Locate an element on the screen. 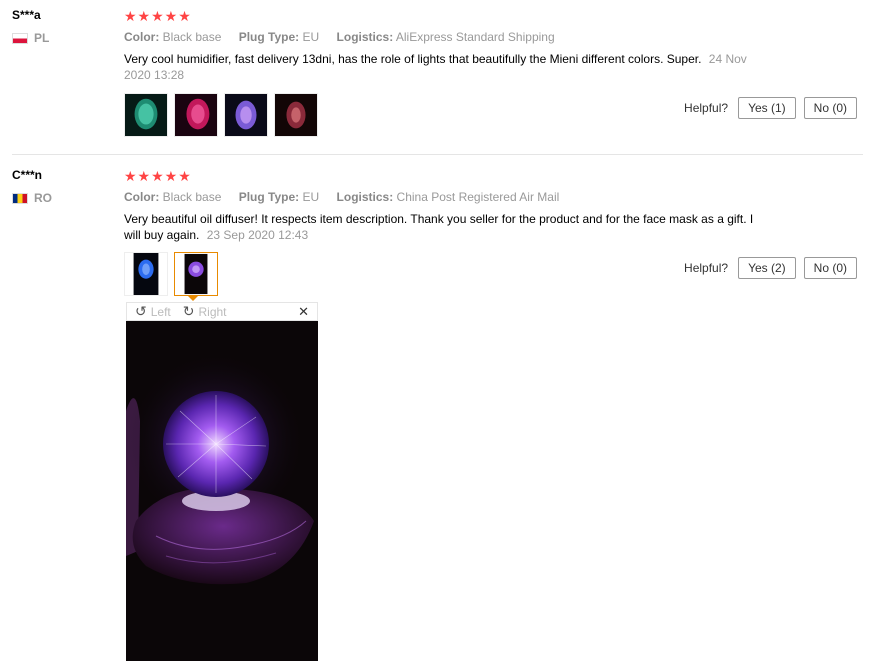 This screenshot has width=885, height=670. reviewer-name: S***a is located at coordinates (26, 15).